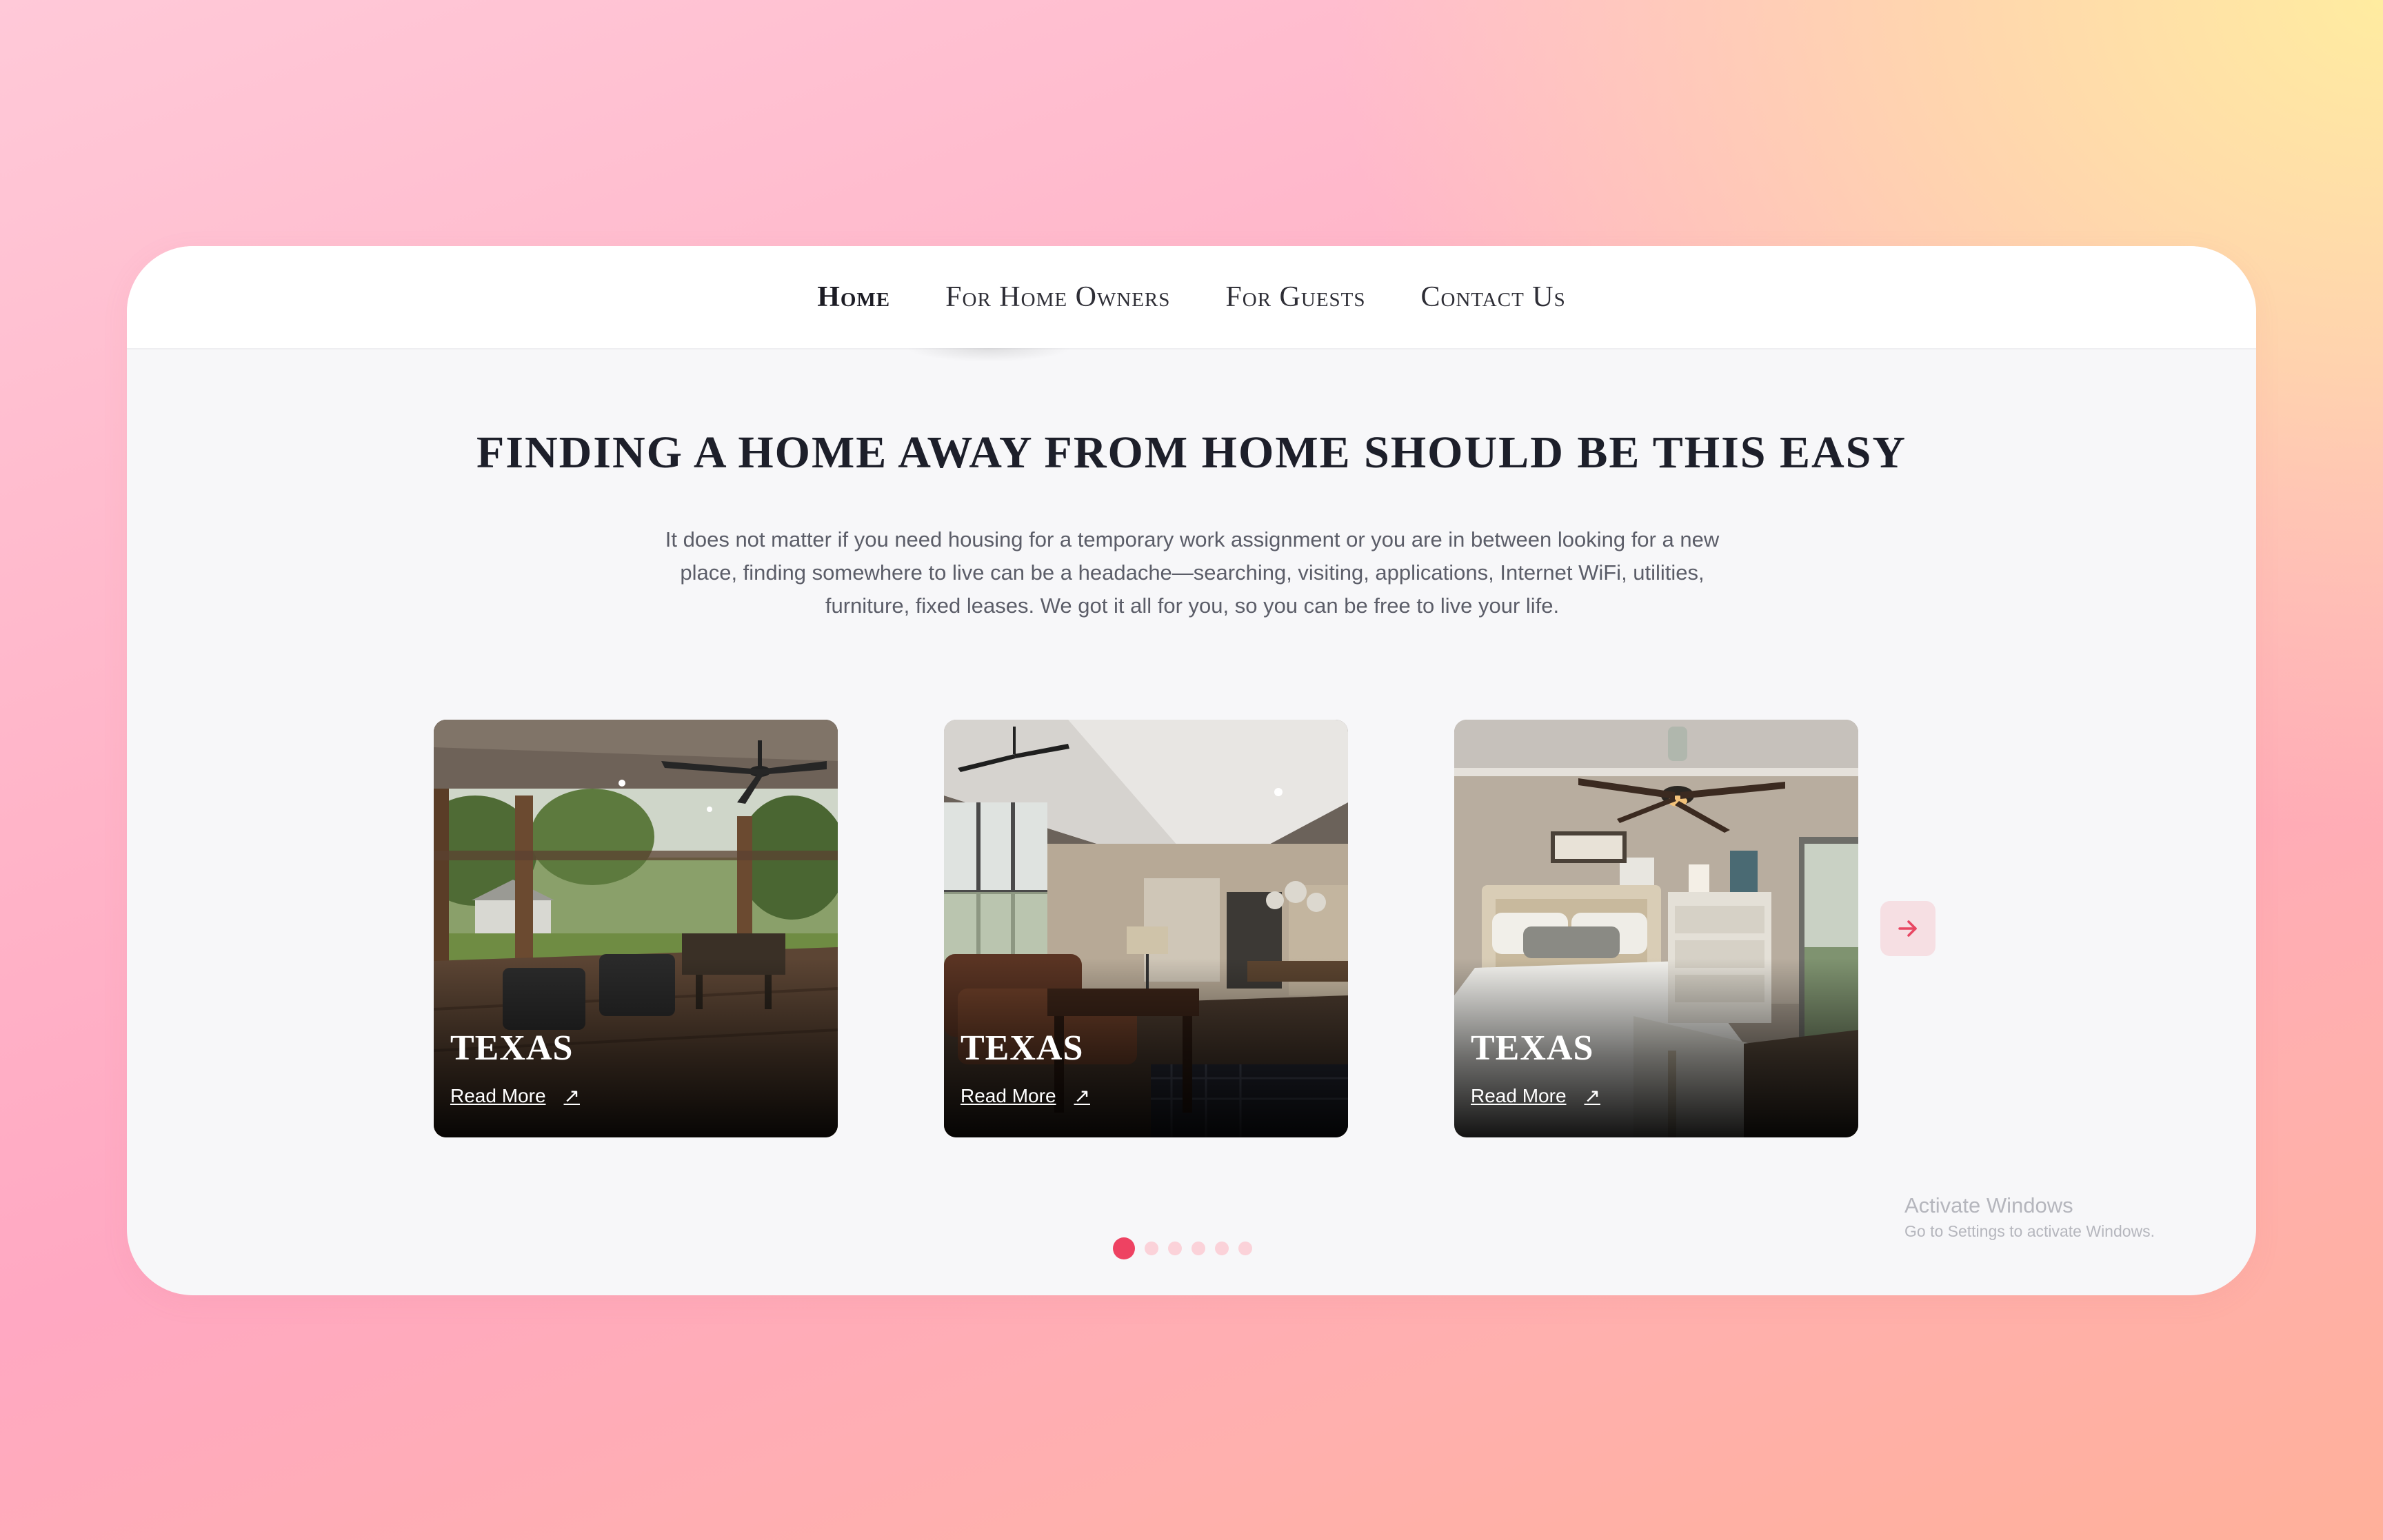 The width and height of the screenshot is (2383, 1540). Describe the element at coordinates (1057, 298) in the screenshot. I see `nav-item-for-home-owners: For Home Owners` at that location.